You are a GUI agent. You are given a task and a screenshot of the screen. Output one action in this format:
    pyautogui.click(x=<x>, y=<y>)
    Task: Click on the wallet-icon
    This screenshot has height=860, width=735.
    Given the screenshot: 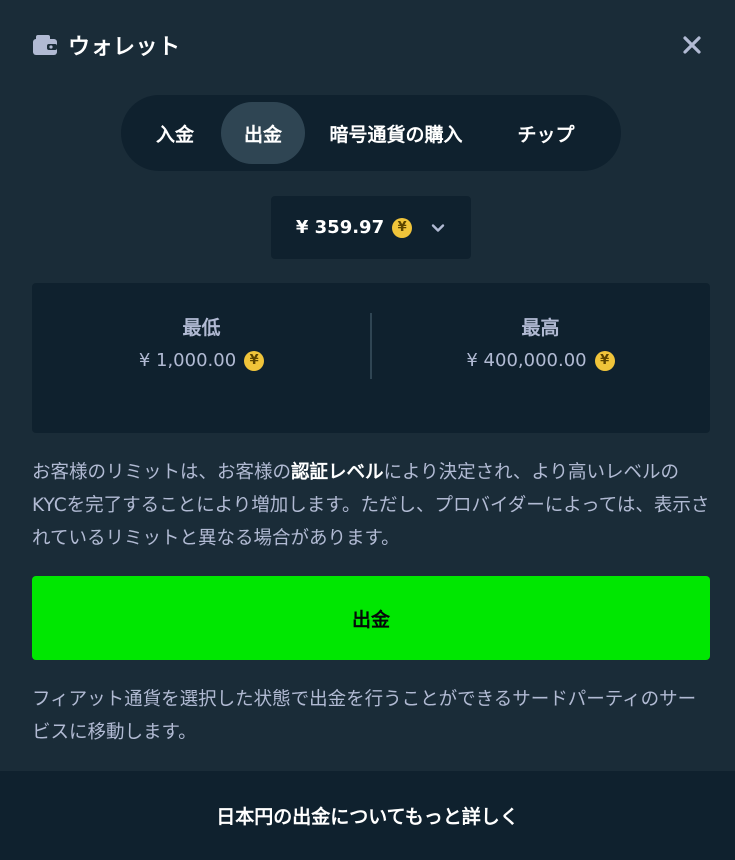 What is the action you would take?
    pyautogui.click(x=45, y=45)
    